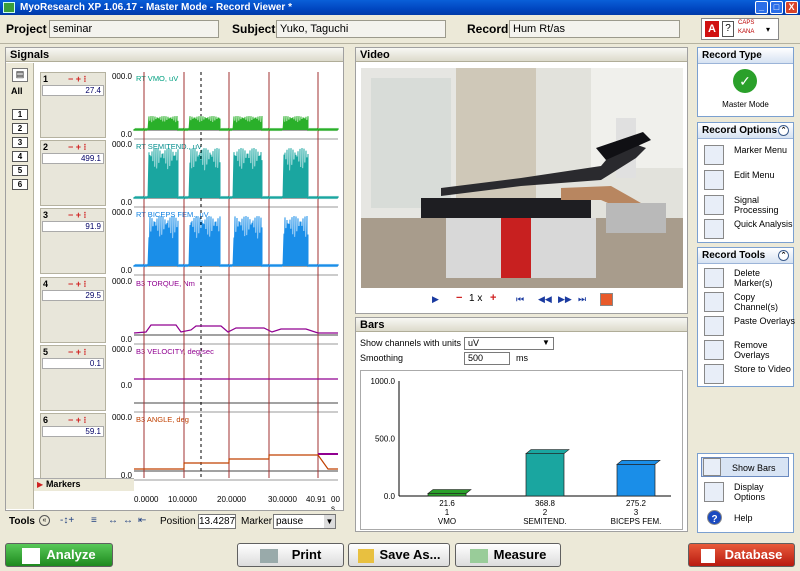 The width and height of the screenshot is (800, 571). I want to click on smoothing-field: 500, so click(487, 358).